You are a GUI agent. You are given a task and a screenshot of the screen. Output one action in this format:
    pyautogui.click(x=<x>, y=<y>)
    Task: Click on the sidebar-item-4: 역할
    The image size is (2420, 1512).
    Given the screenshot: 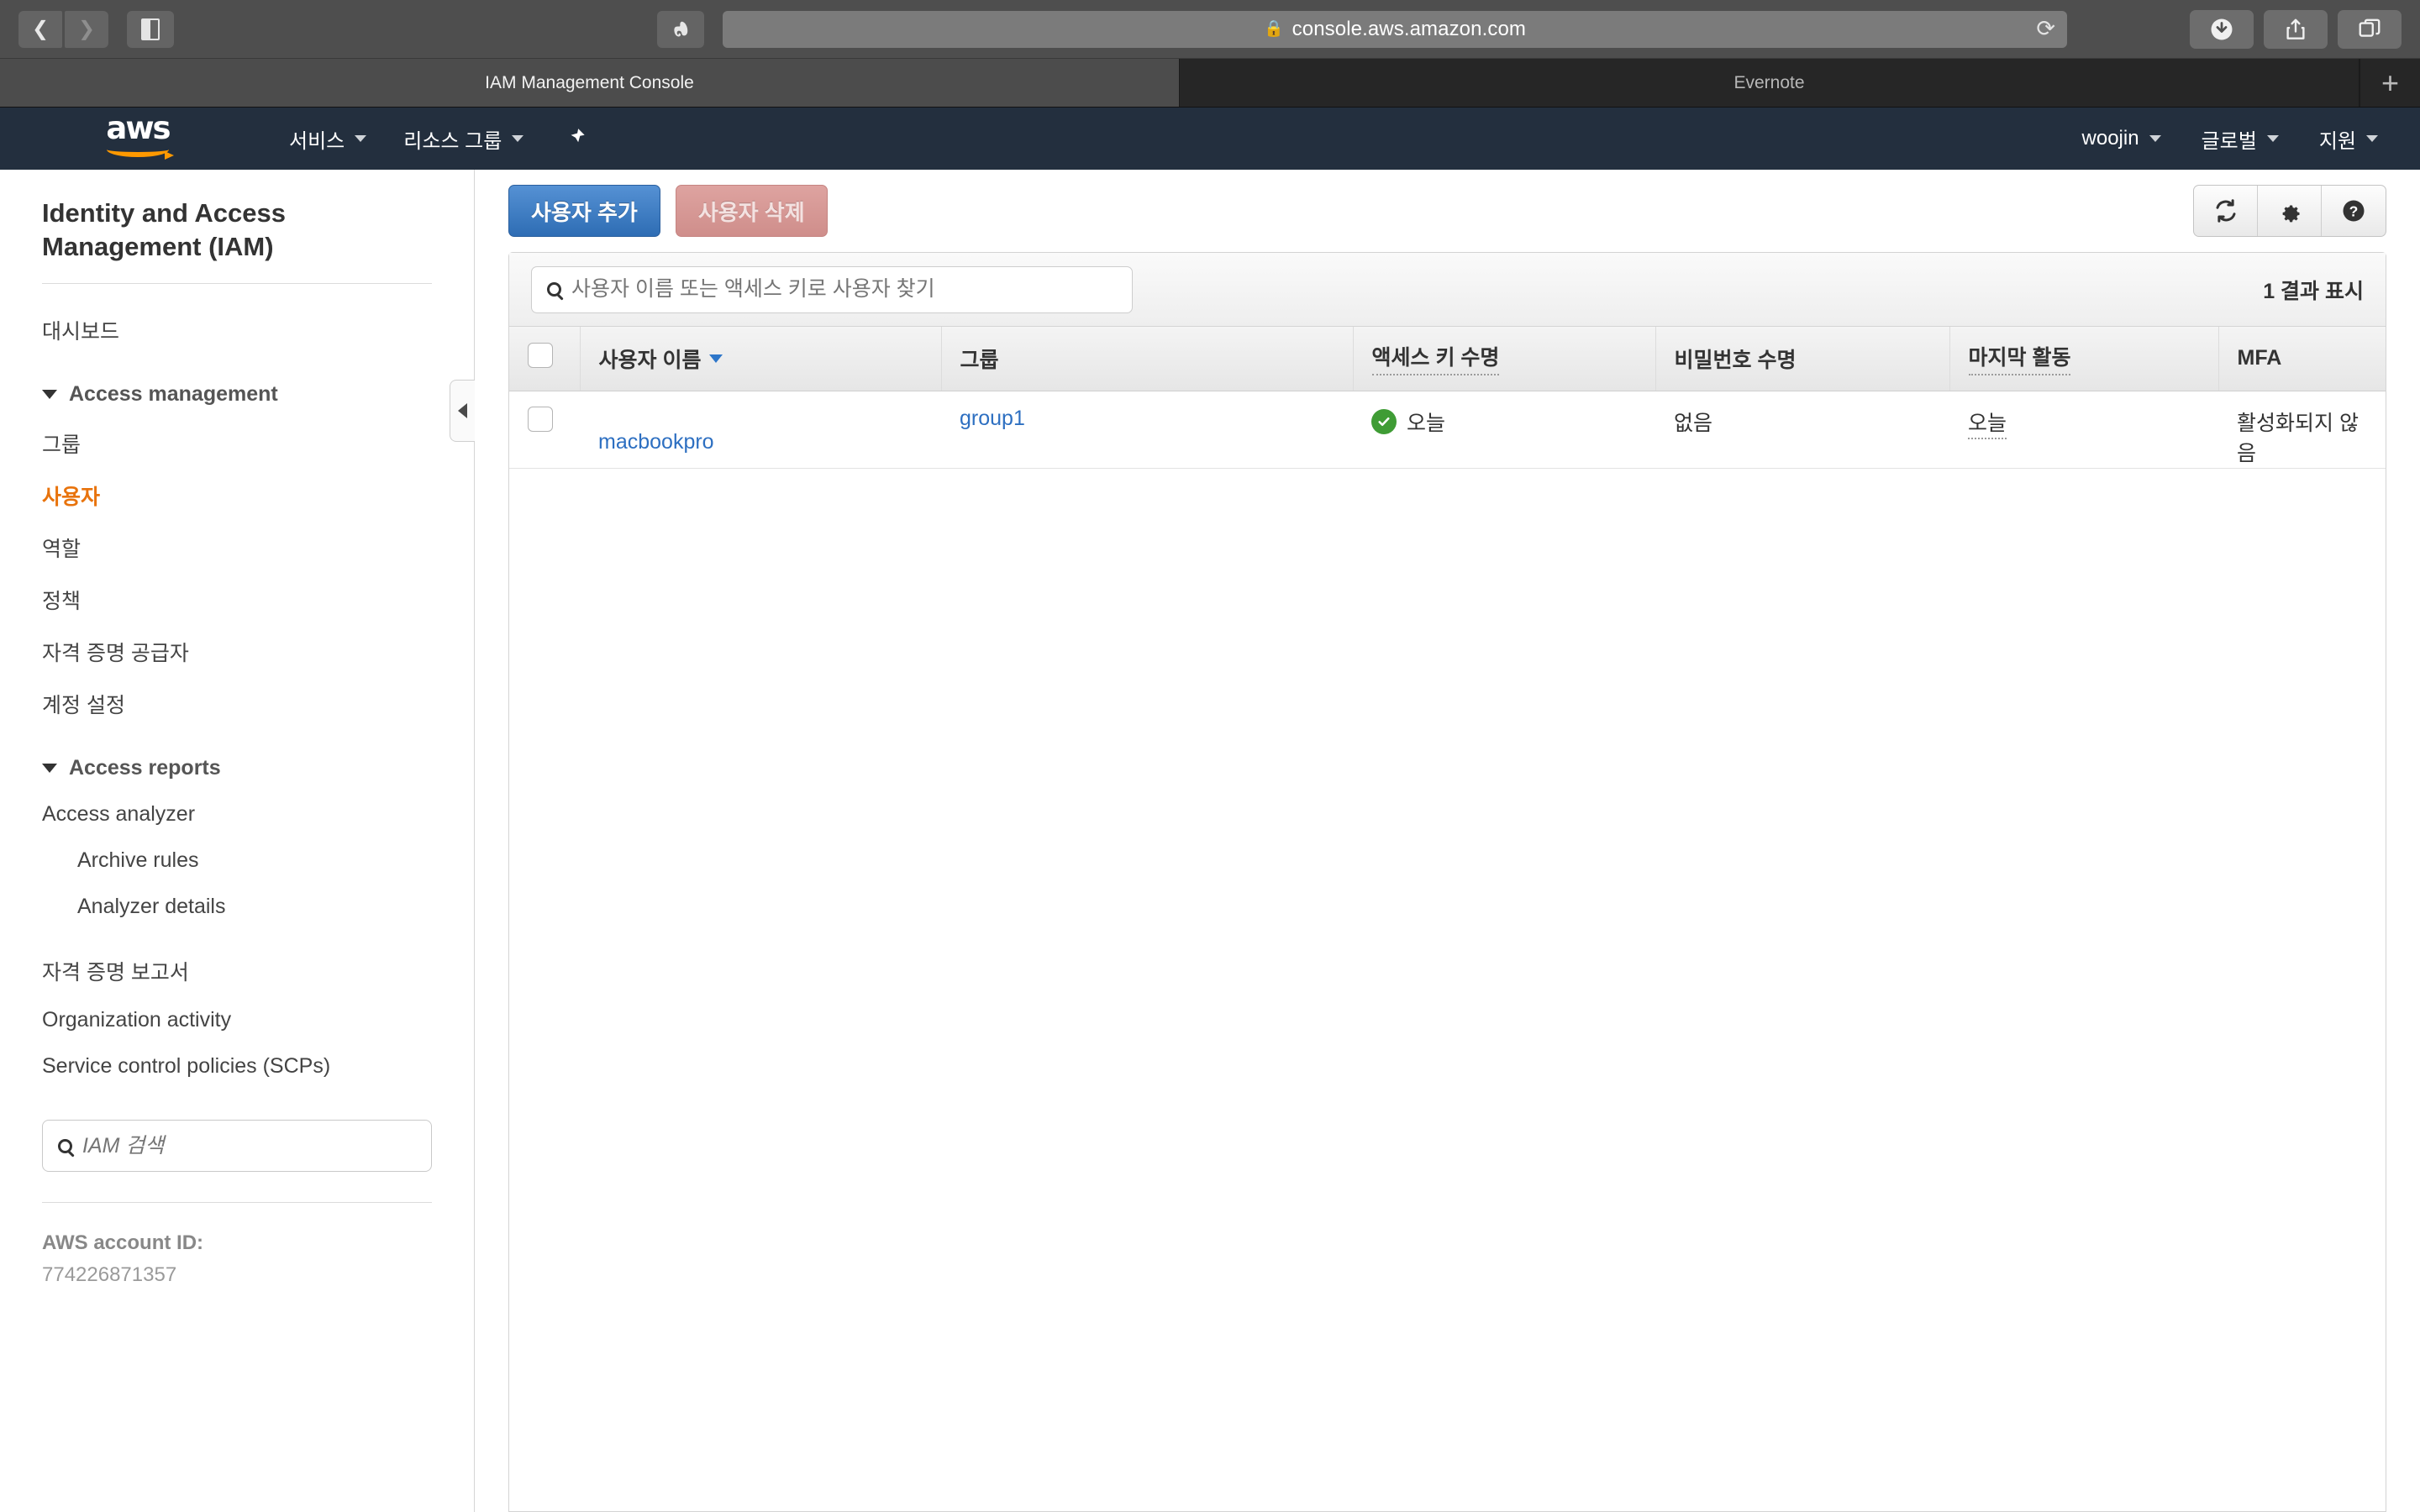 What is the action you would take?
    pyautogui.click(x=237, y=548)
    